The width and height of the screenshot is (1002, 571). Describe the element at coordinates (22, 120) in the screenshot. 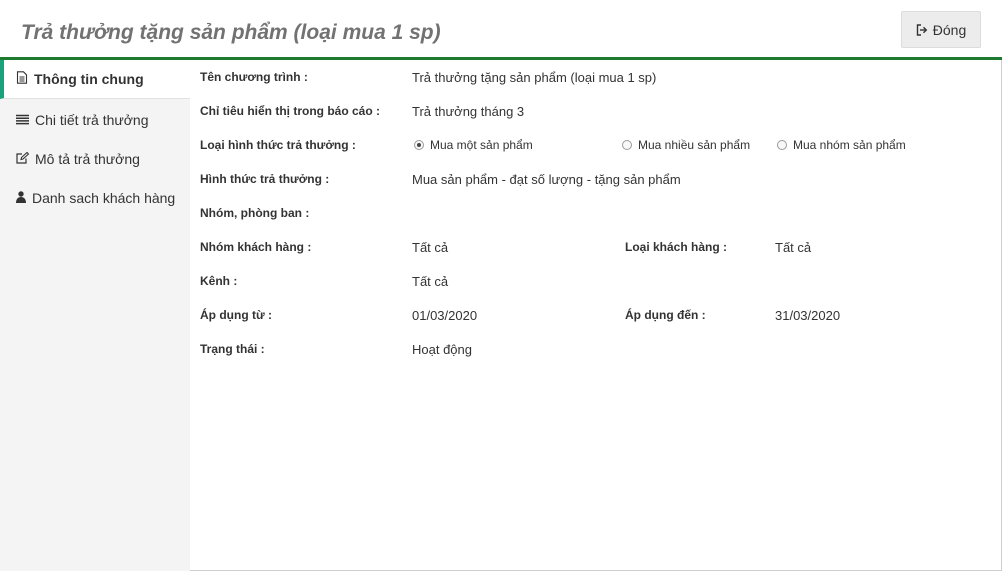

I see `list-icon` at that location.